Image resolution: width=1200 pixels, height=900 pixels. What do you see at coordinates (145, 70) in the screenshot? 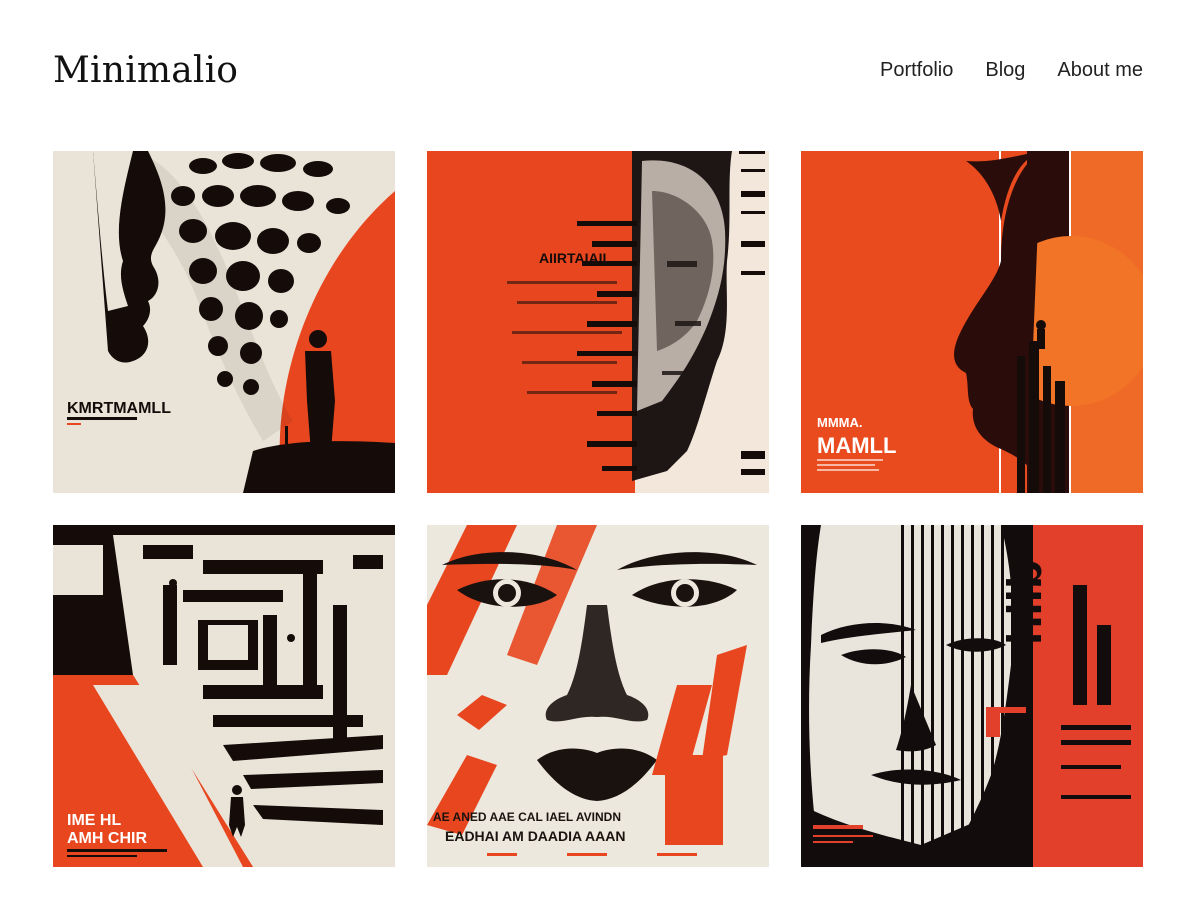
I see `site-logo: Minimalio` at bounding box center [145, 70].